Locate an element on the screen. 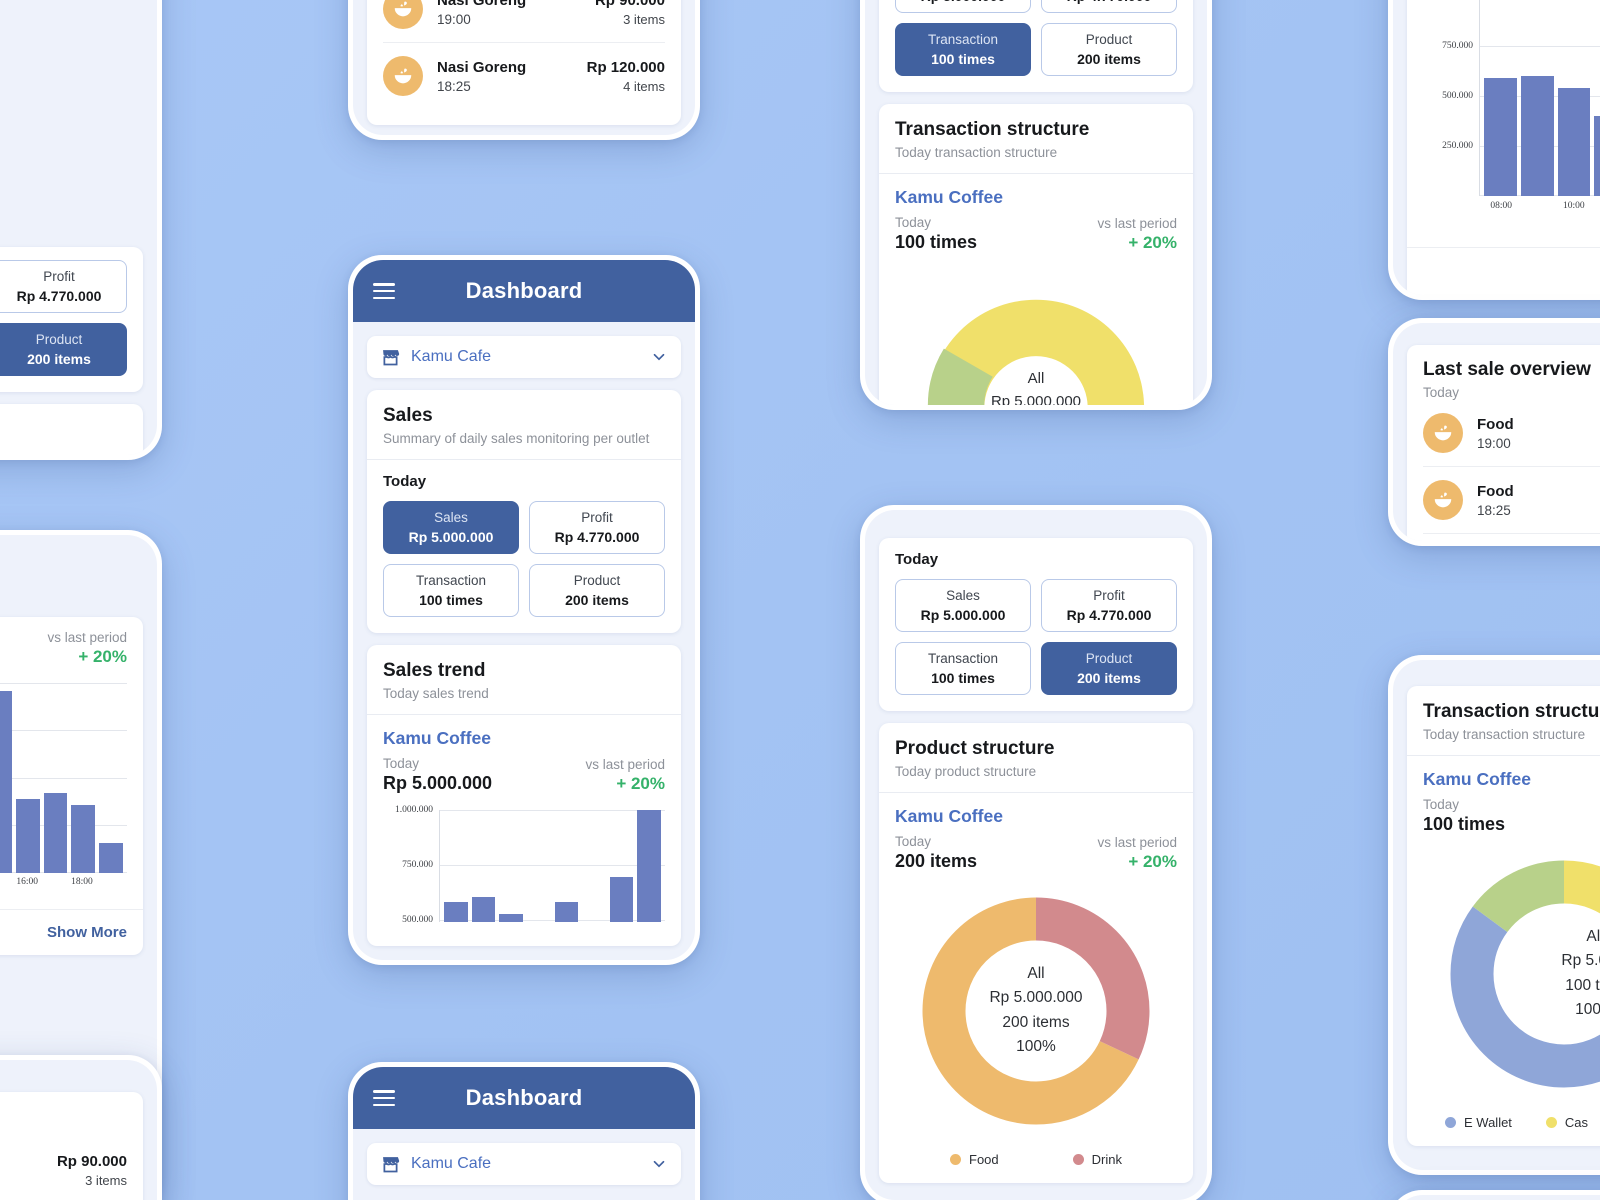 Image resolution: width=1600 pixels, height=1200 pixels. list-item: Food 18:25 is located at coordinates (1511, 500).